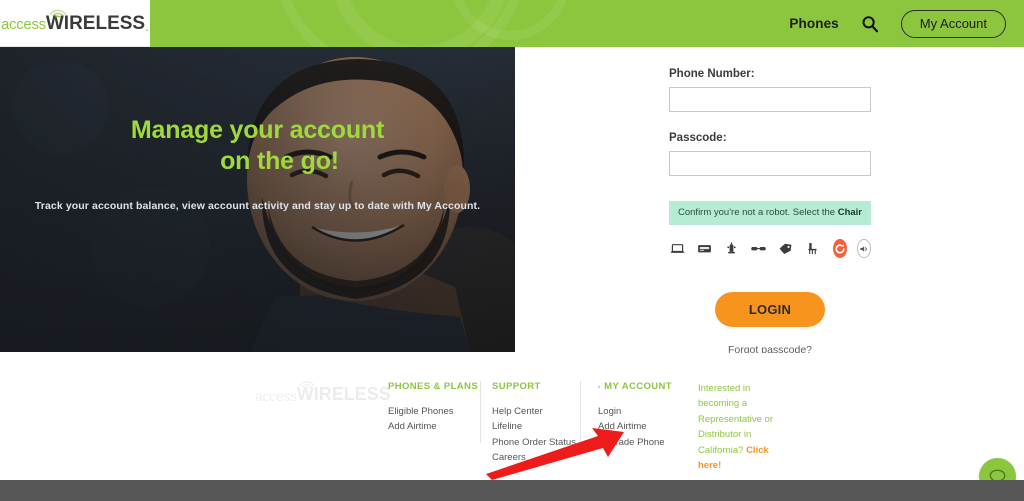 This screenshot has width=1024, height=501. I want to click on footer-logo-text-access: access, so click(276, 396).